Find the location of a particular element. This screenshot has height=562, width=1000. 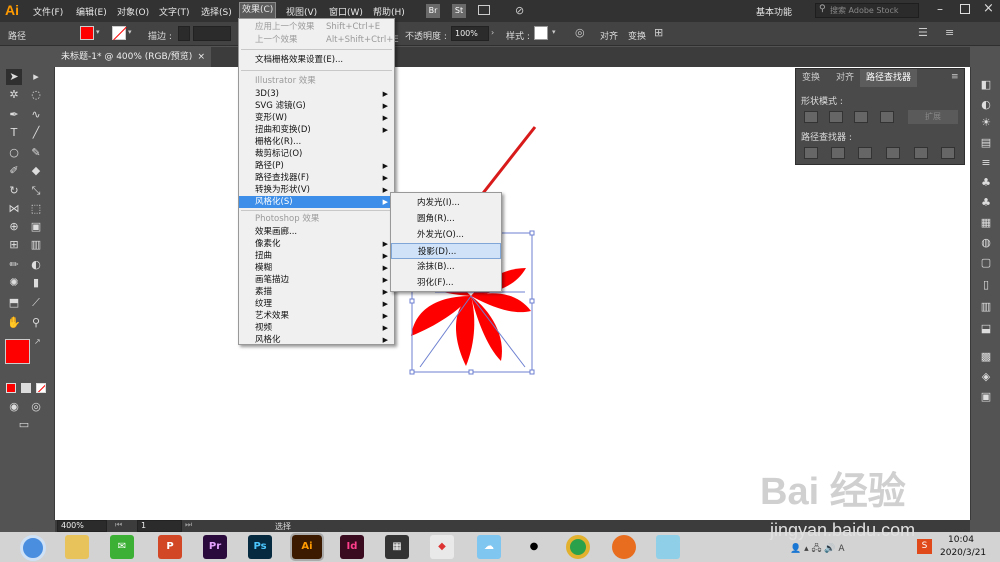

menu-view: 视图(V) is located at coordinates (301, 11).